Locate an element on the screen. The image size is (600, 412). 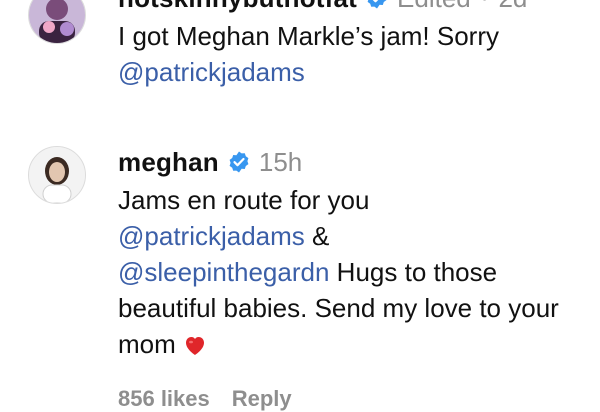
likes-count: 856 likes is located at coordinates (164, 399).